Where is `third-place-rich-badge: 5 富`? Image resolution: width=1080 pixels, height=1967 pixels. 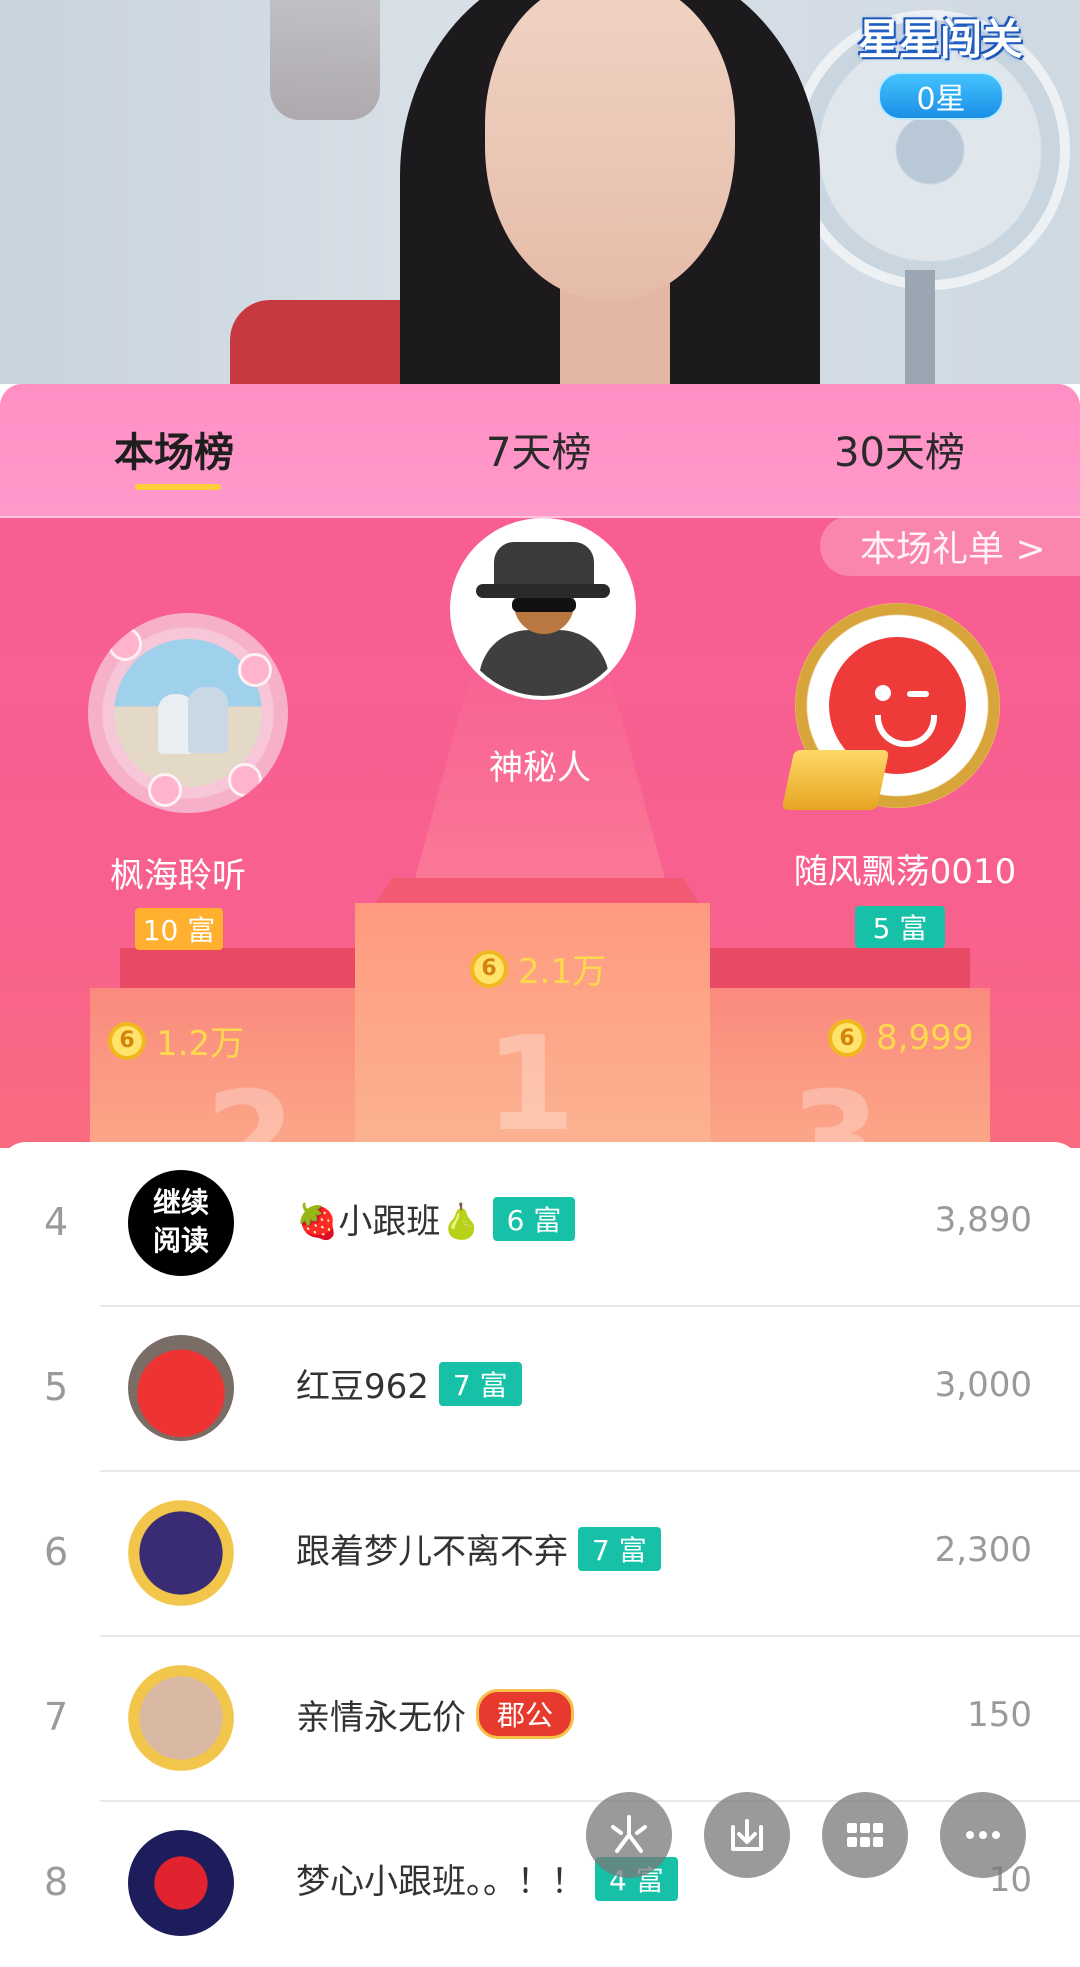 third-place-rich-badge: 5 富 is located at coordinates (900, 927).